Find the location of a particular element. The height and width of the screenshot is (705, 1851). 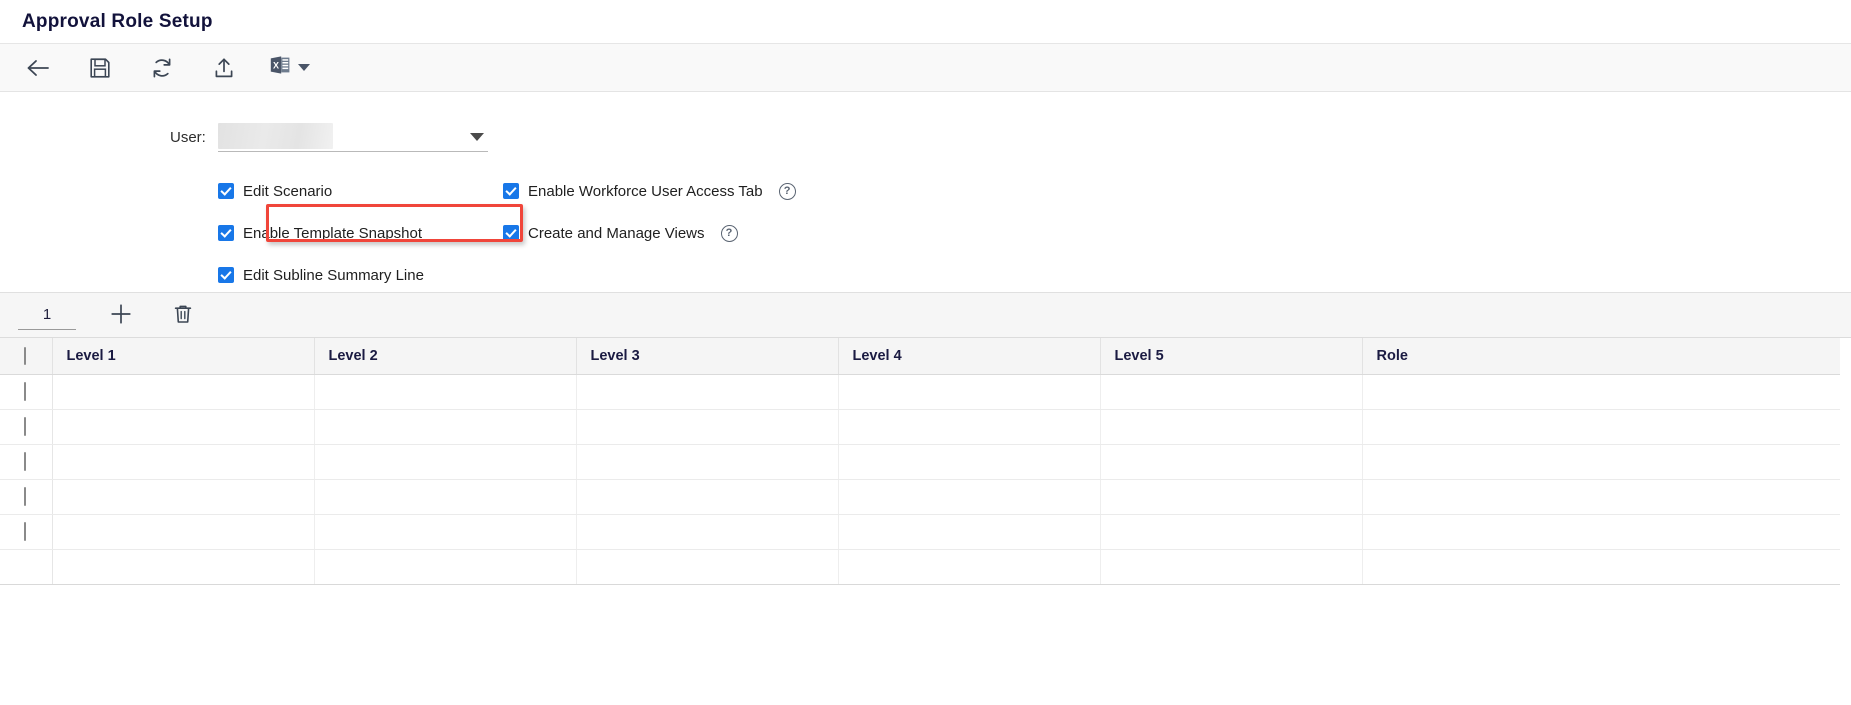

upload-button is located at coordinates (224, 68).